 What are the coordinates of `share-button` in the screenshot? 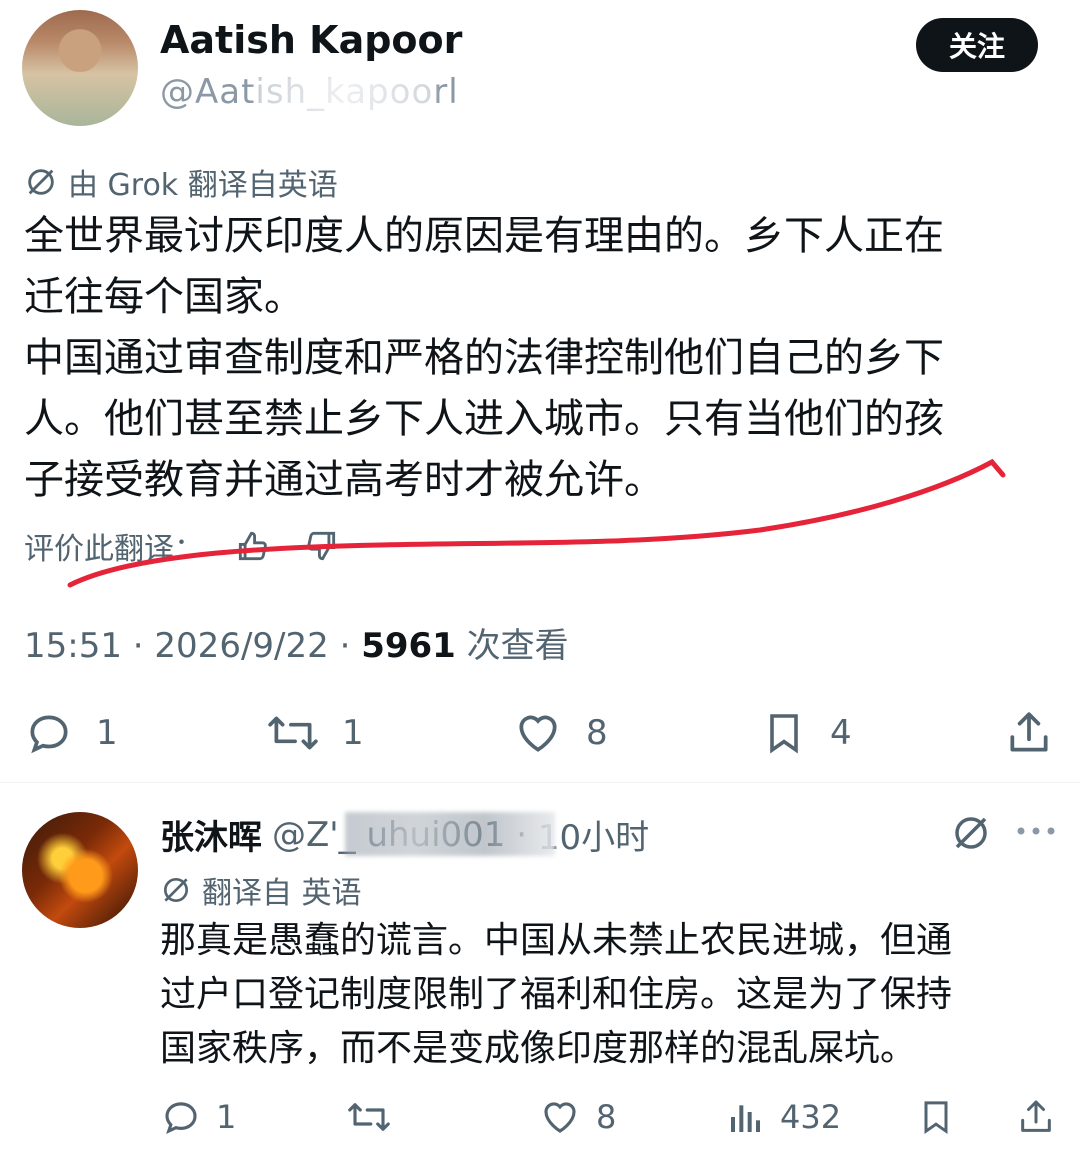 It's located at (1029, 733).